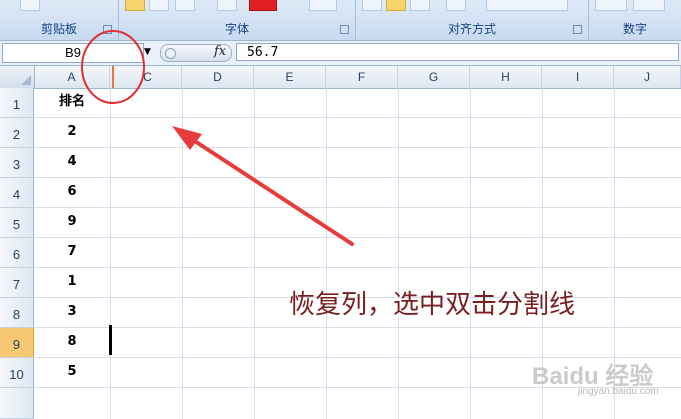 The image size is (681, 419). I want to click on cell-a5: 9, so click(72, 222).